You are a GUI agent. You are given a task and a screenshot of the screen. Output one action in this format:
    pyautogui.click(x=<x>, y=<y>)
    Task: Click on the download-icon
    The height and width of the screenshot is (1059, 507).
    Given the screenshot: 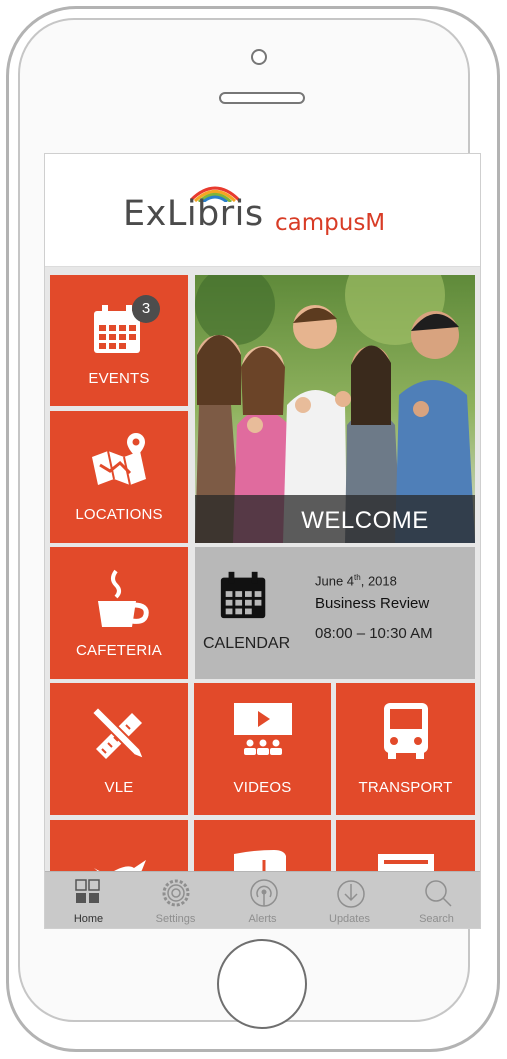 What is the action you would take?
    pyautogui.click(x=351, y=894)
    